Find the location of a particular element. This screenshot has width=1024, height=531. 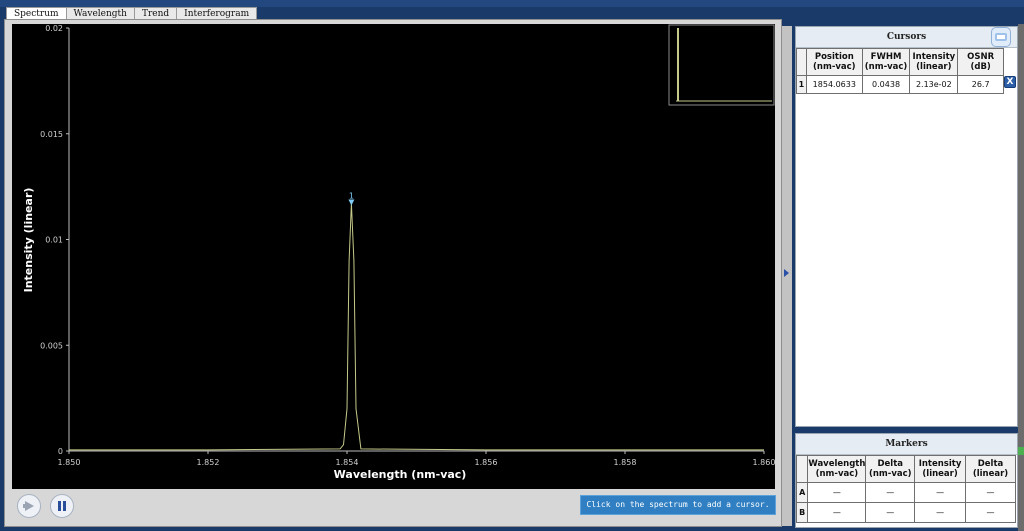

cursors-title: Cursors is located at coordinates (906, 37).